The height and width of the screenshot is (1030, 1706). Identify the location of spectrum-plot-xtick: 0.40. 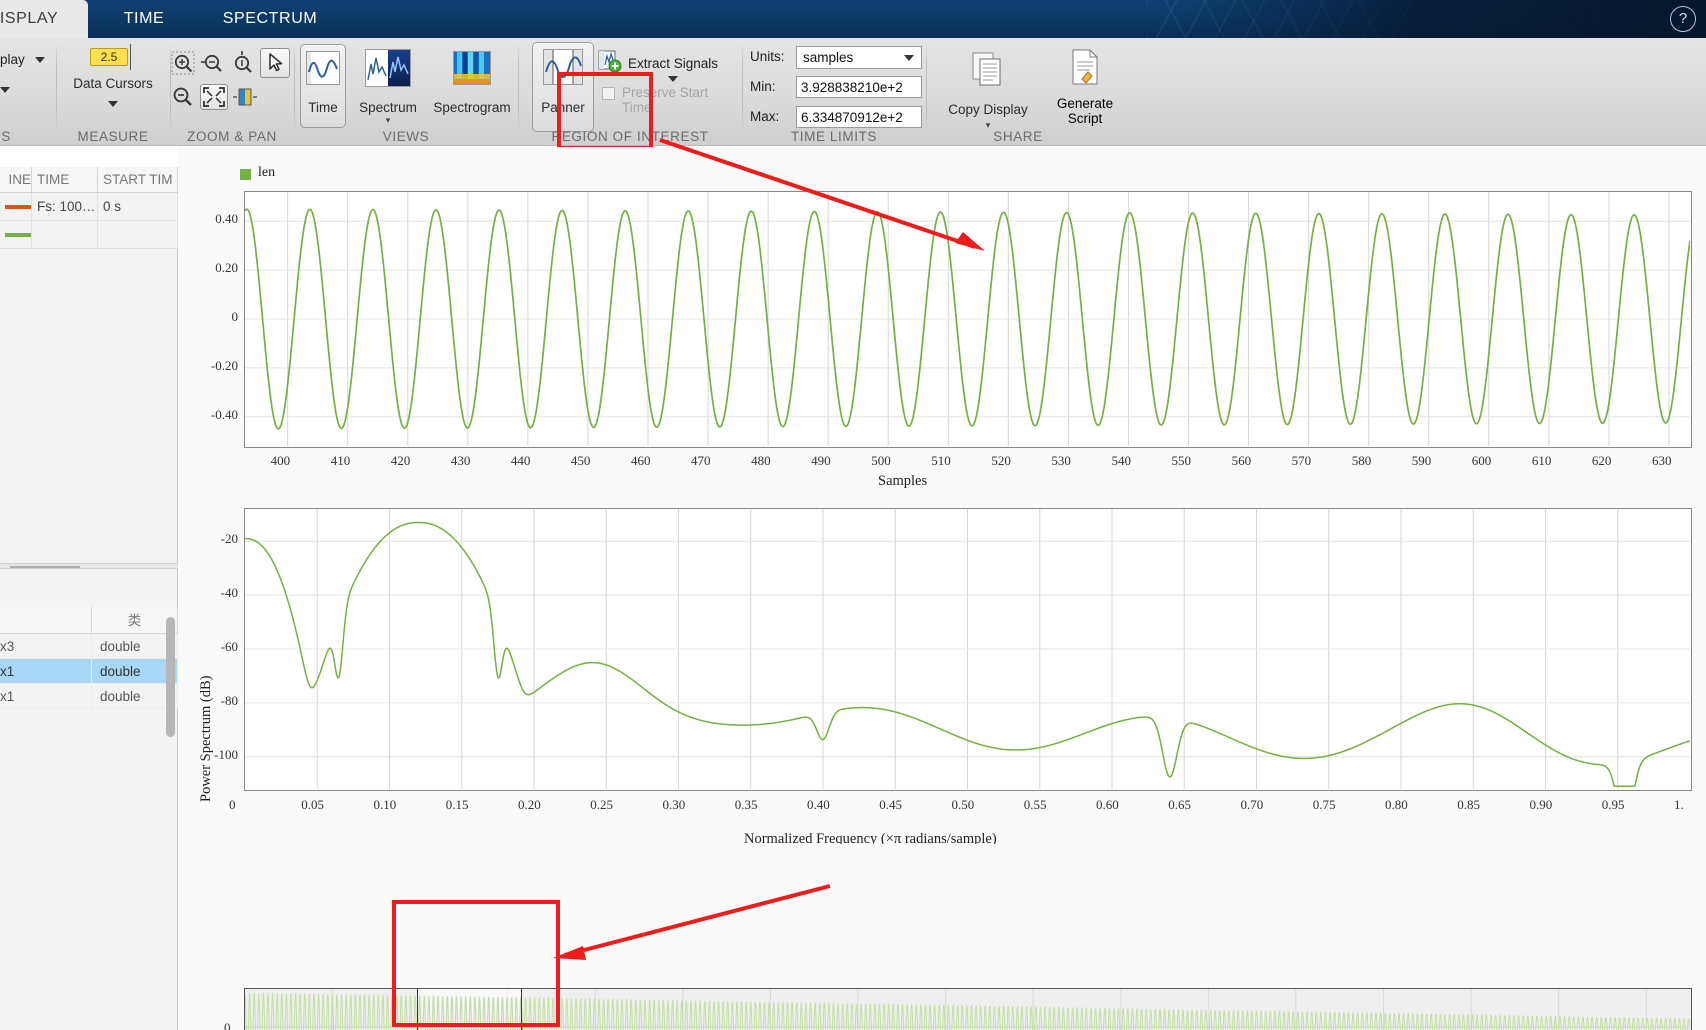
(818, 804).